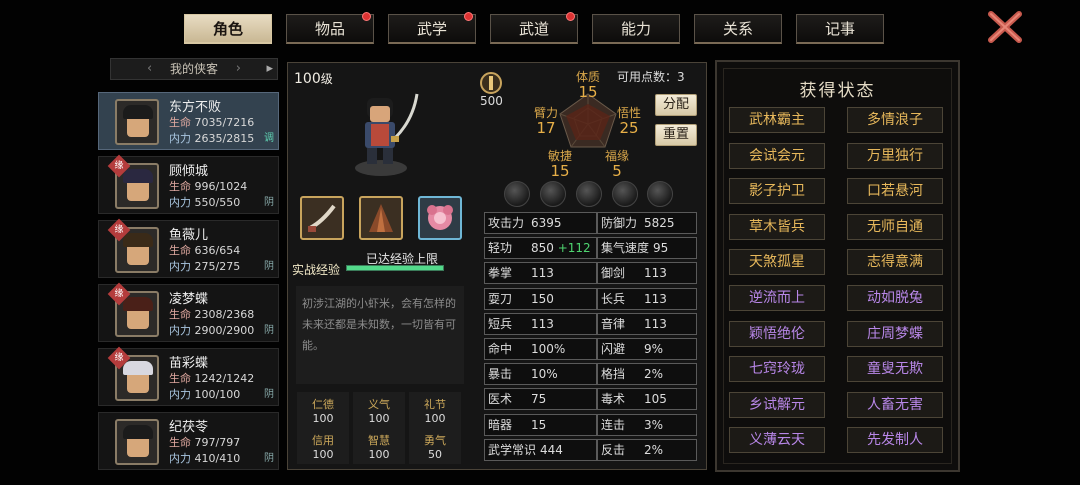  What do you see at coordinates (188, 376) in the screenshot?
I see `roster-item: 缘 苗彩蝶 生命 1242/1242 内力 100/100 阴` at bounding box center [188, 376].